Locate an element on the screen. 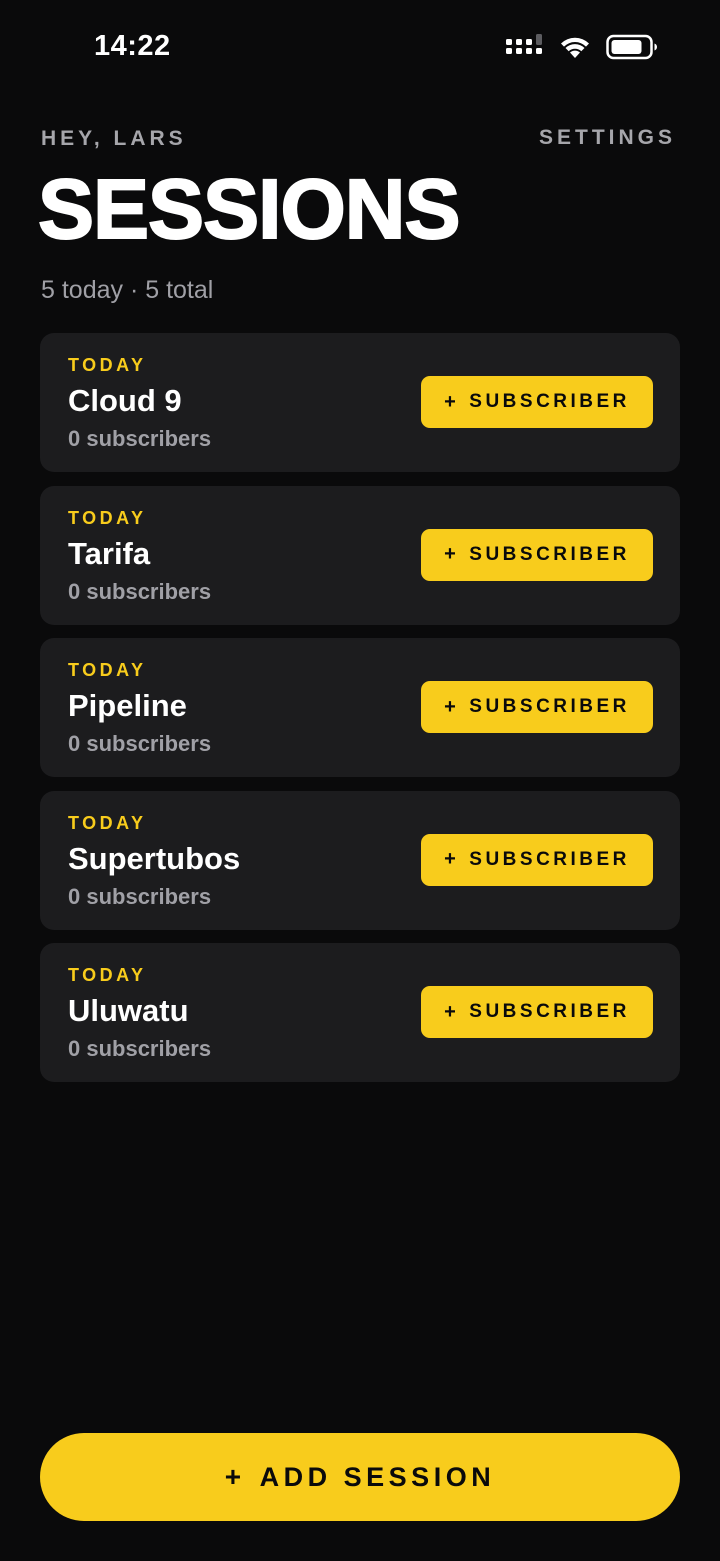 This screenshot has width=720, height=1561. session-card: TODAY Cloud 9 0 subscribers + SUBSCRIBER is located at coordinates (360, 402).